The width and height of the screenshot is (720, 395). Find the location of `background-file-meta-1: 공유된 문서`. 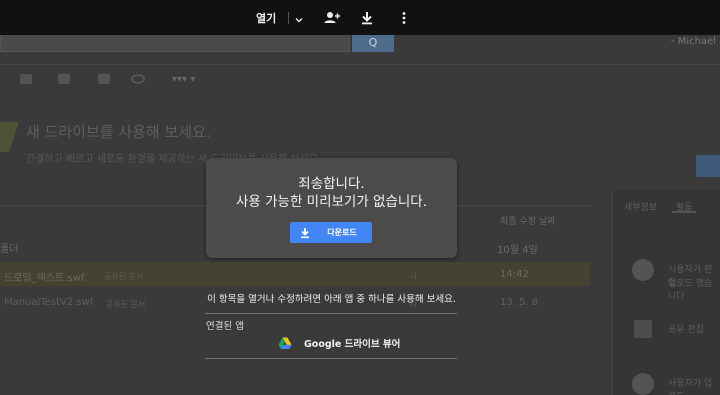

background-file-meta-1: 공유된 문서 is located at coordinates (124, 276).